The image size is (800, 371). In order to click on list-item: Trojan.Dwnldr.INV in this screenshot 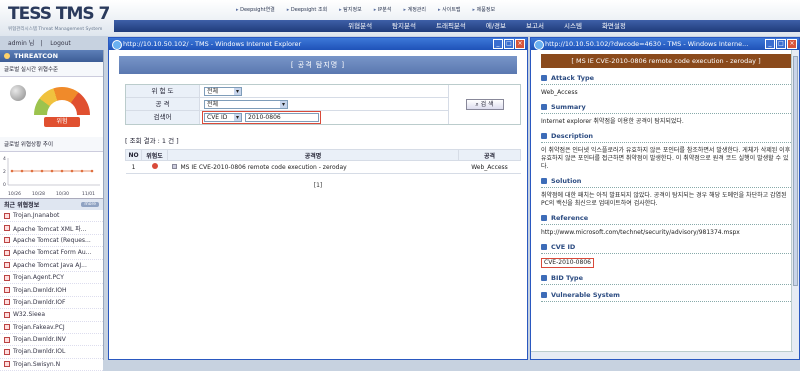, I will do `click(51, 340)`.